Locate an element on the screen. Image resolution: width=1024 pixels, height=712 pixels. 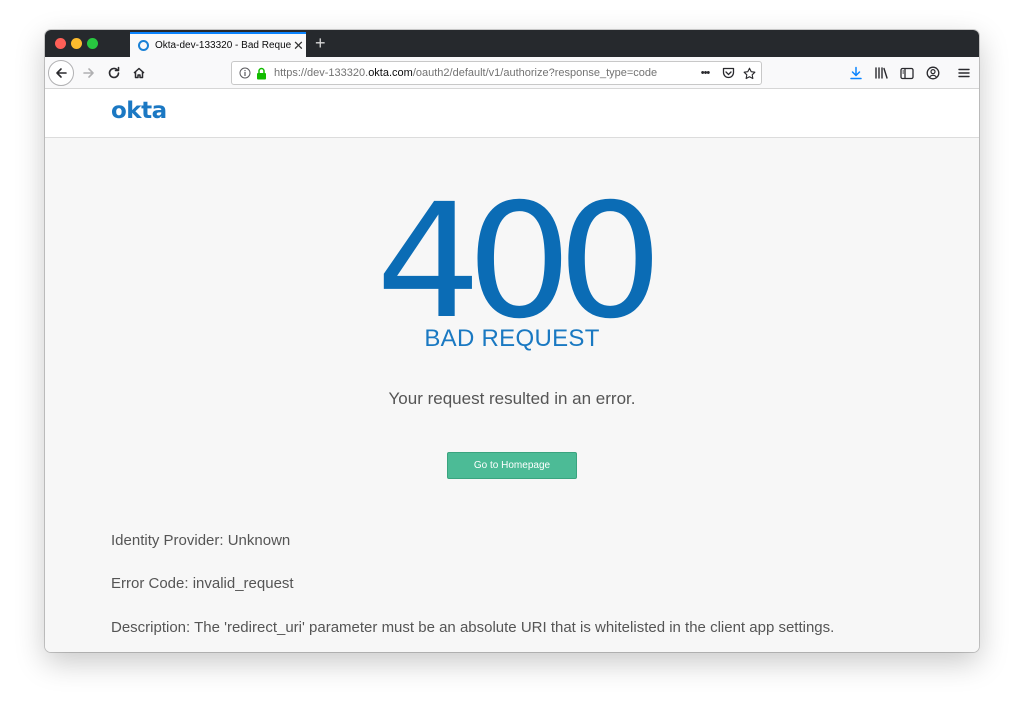
sidebar-icon is located at coordinates (907, 73).